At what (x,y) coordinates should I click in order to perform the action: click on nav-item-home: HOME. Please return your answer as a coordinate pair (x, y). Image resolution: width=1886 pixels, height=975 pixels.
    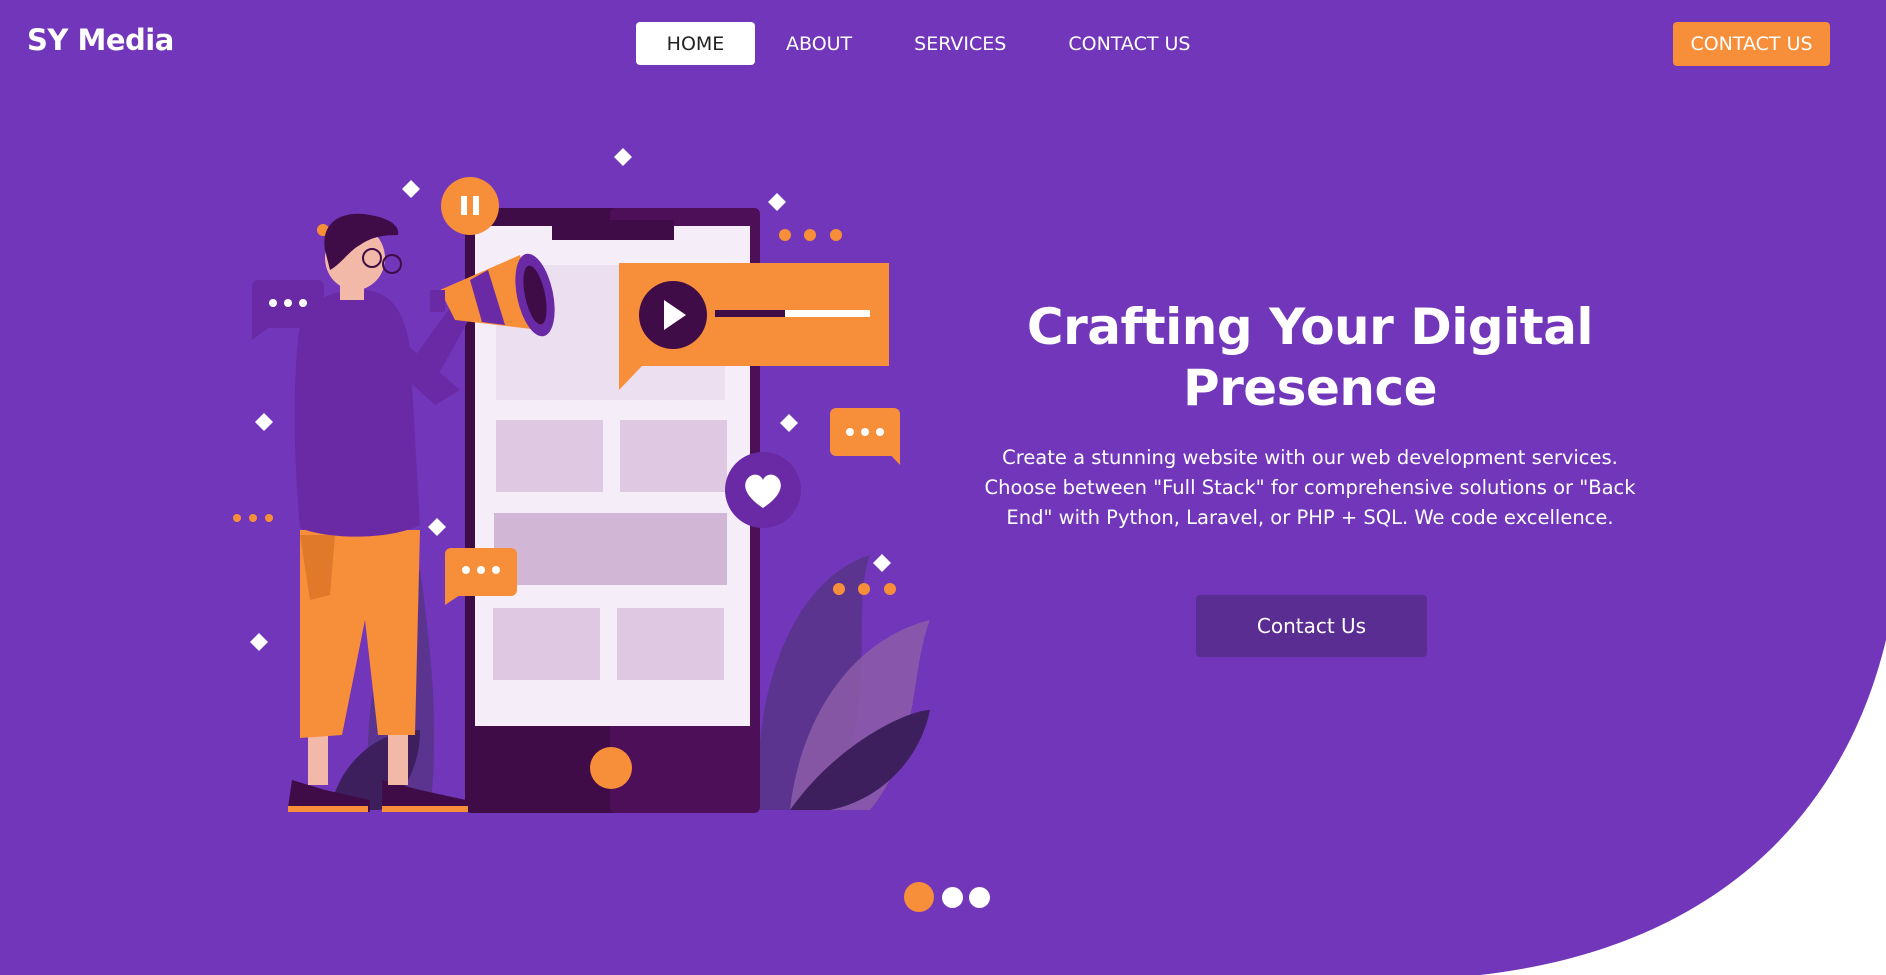
    Looking at the image, I should click on (695, 43).